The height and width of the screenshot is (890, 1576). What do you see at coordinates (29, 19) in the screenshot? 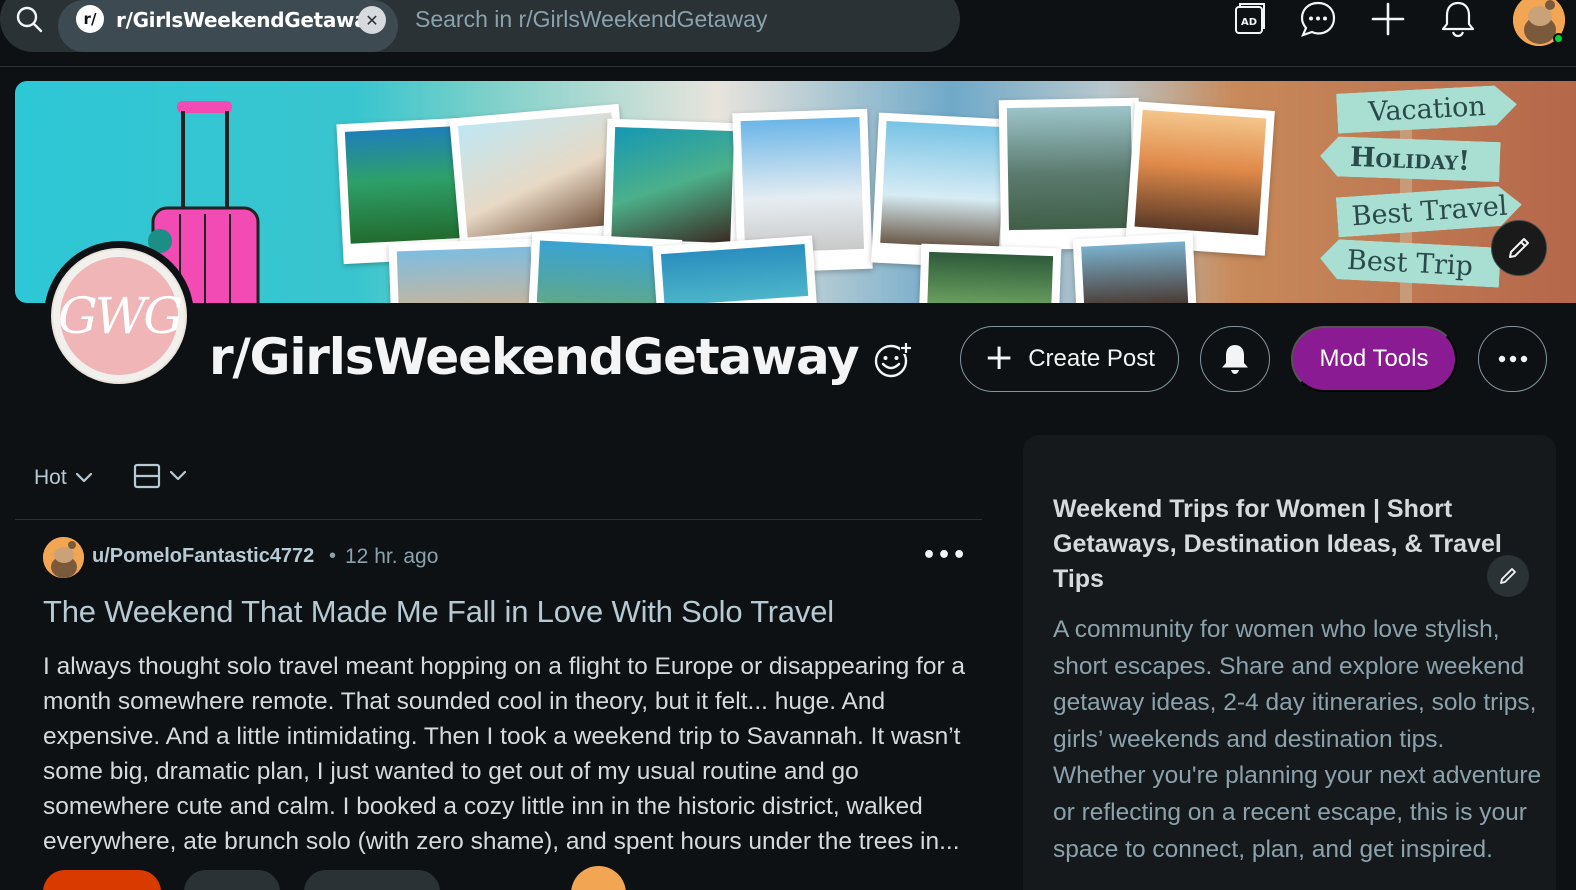
I see `search-icon` at bounding box center [29, 19].